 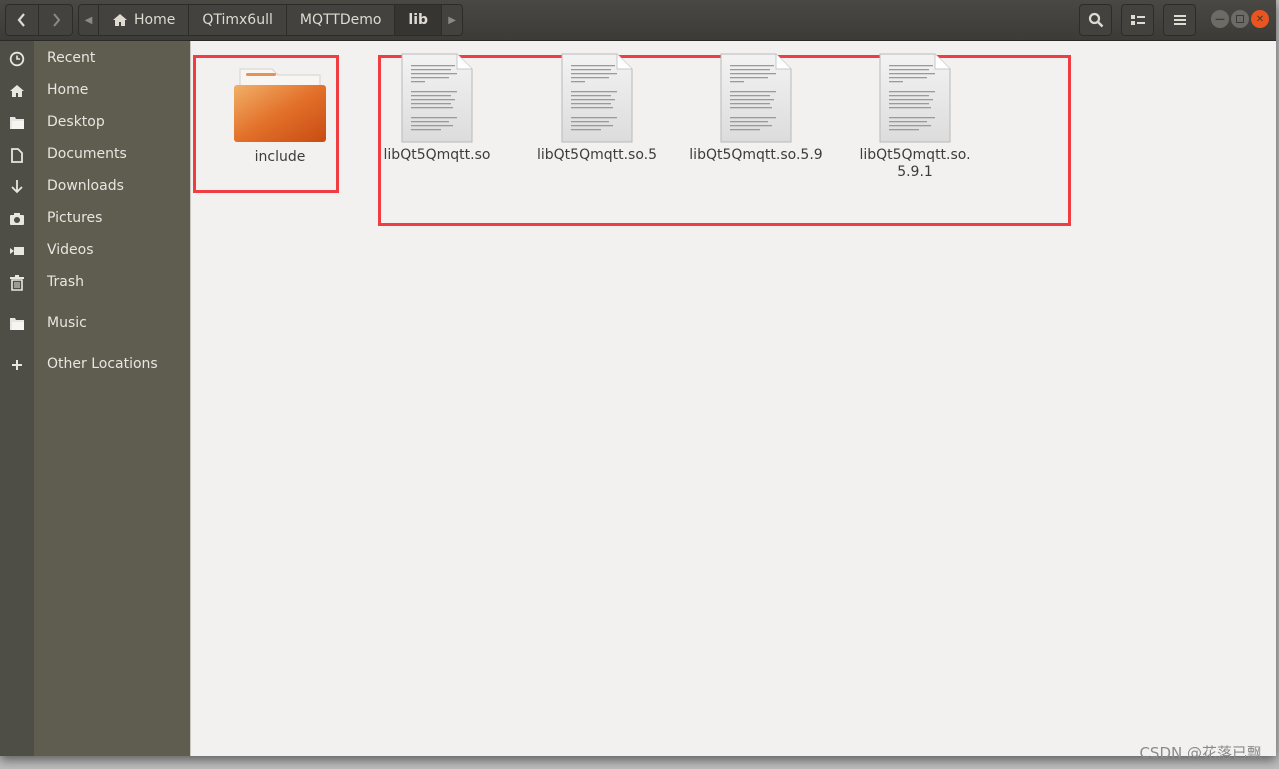 I want to click on clock-icon, so click(x=17, y=59).